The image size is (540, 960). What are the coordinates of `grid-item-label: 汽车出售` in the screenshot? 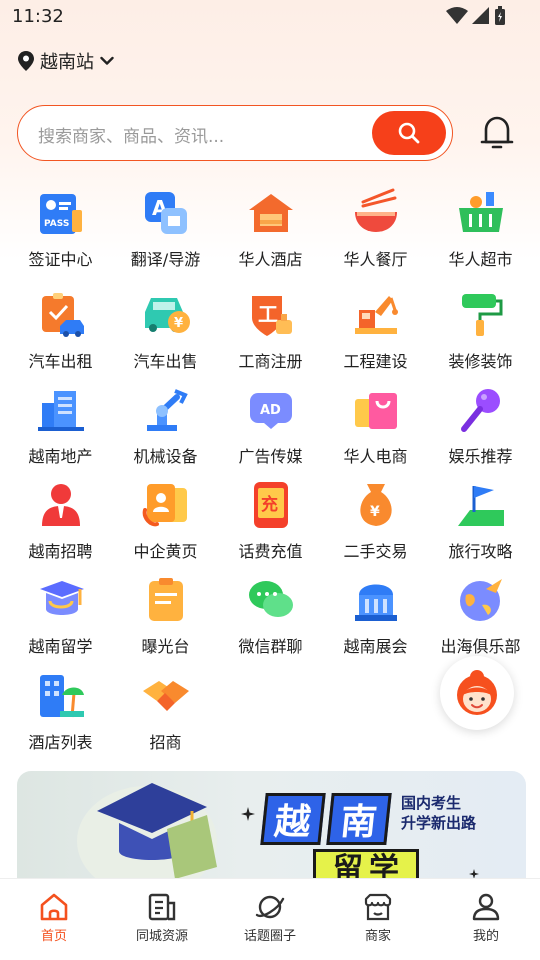 It's located at (165, 361).